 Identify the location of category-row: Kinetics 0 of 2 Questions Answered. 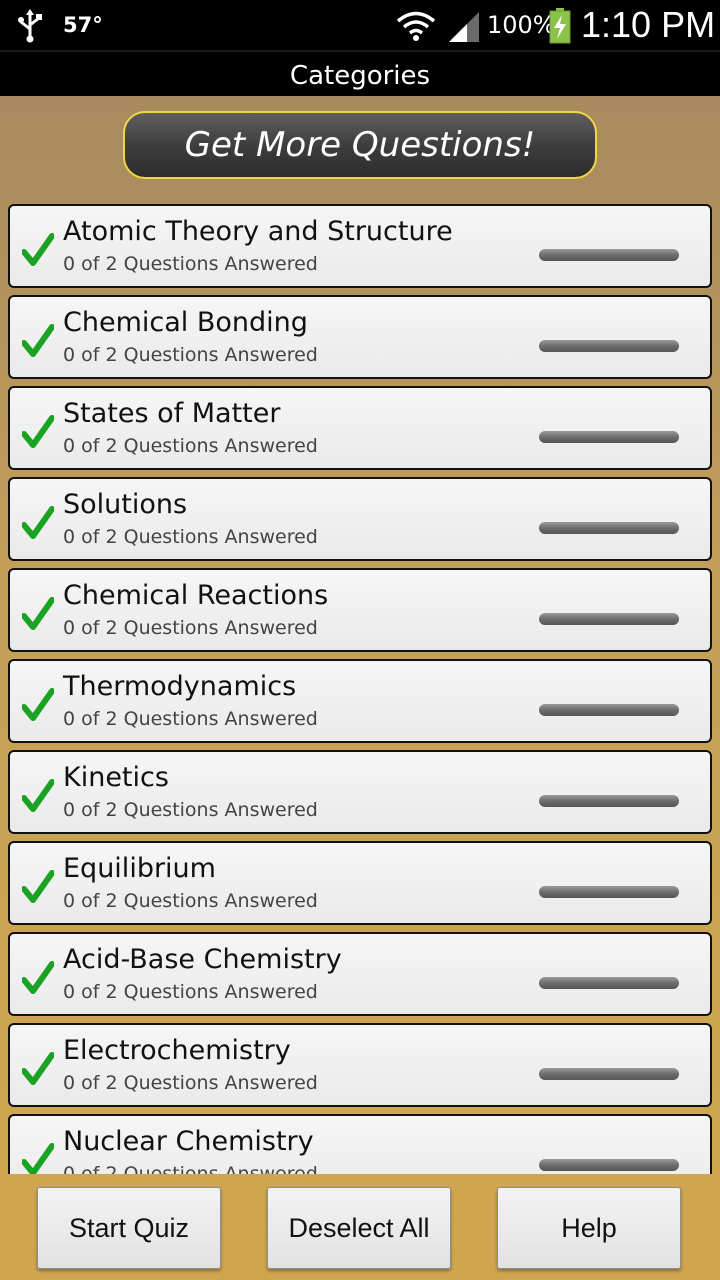
(360, 792).